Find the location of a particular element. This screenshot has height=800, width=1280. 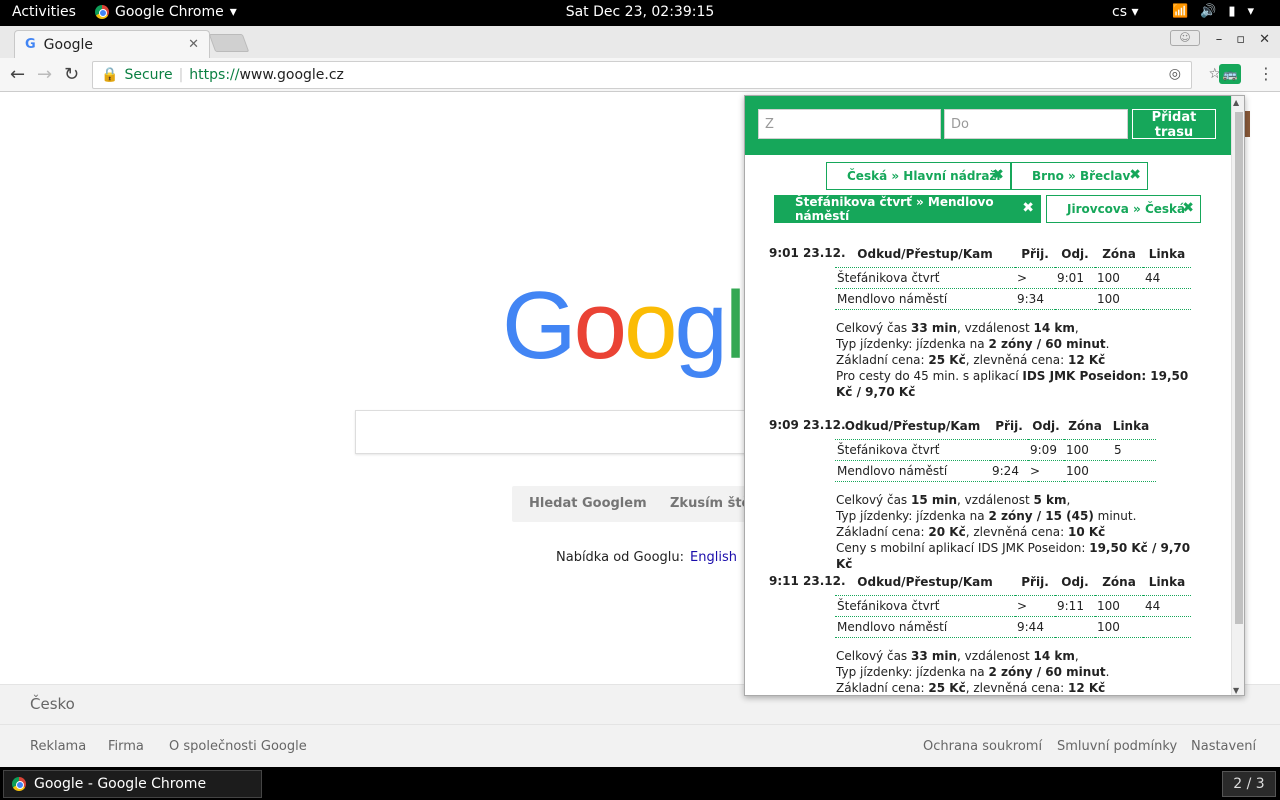

workspace-indicator: 2 / 3 is located at coordinates (1249, 784).